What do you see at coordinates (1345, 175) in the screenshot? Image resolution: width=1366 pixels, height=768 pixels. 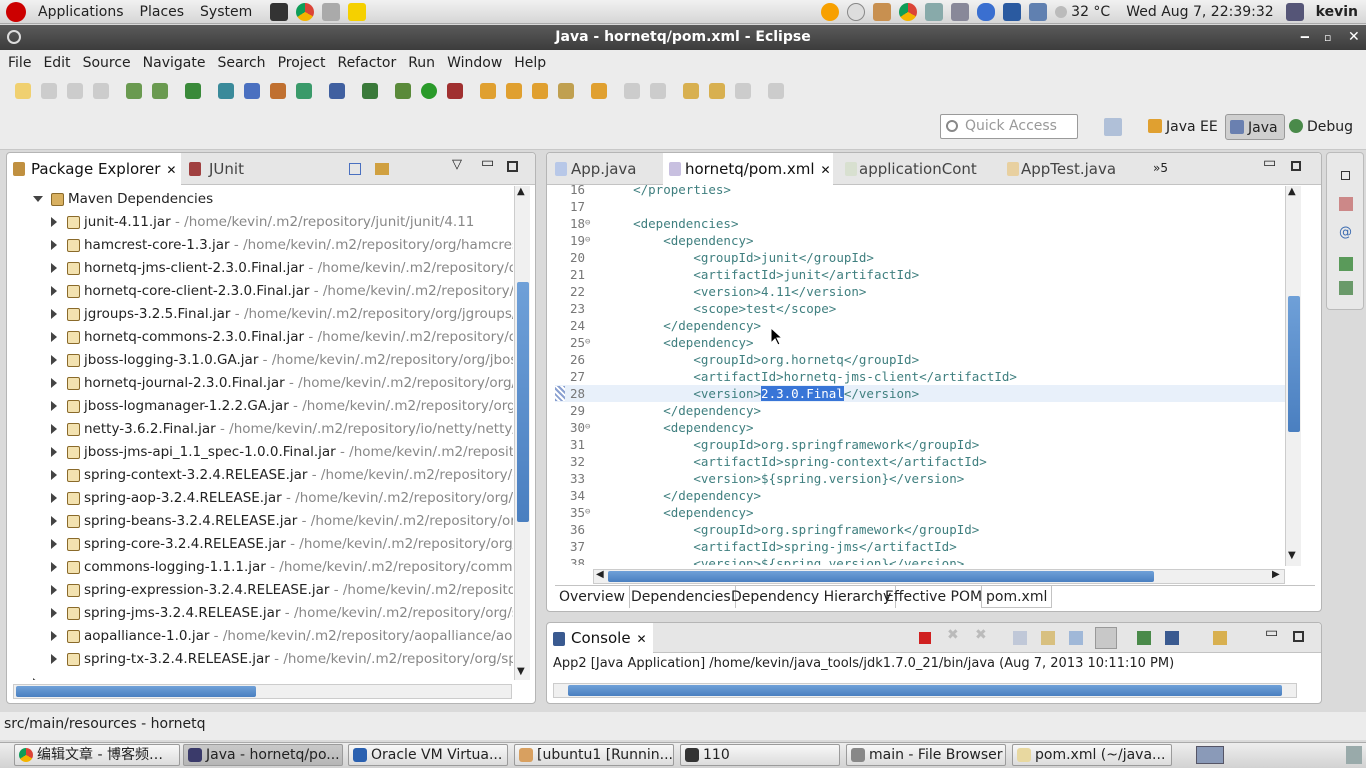 I see `restore-side-icon` at bounding box center [1345, 175].